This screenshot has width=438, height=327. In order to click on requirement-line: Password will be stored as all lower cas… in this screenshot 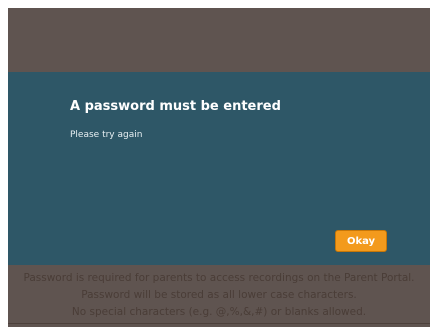, I will do `click(219, 295)`.